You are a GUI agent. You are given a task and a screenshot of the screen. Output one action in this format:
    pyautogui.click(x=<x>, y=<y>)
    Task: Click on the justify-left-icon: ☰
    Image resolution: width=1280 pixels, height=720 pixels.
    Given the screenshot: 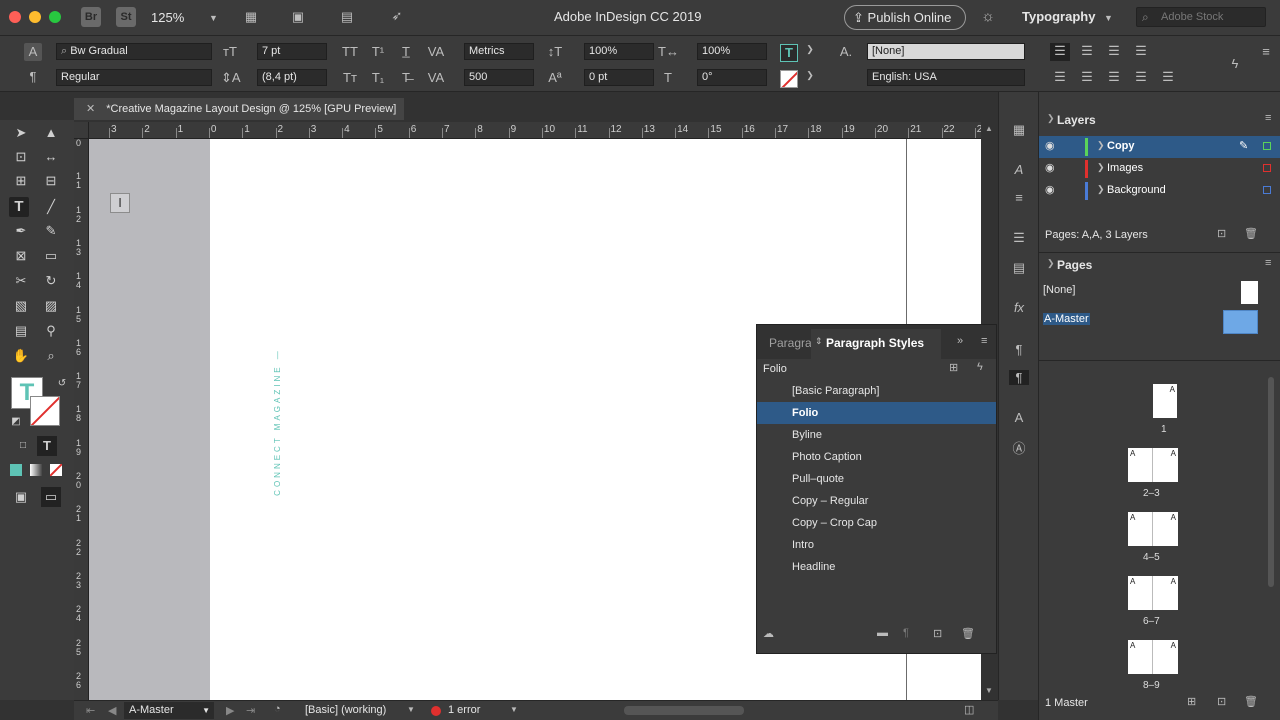 What is the action you would take?
    pyautogui.click(x=1060, y=77)
    